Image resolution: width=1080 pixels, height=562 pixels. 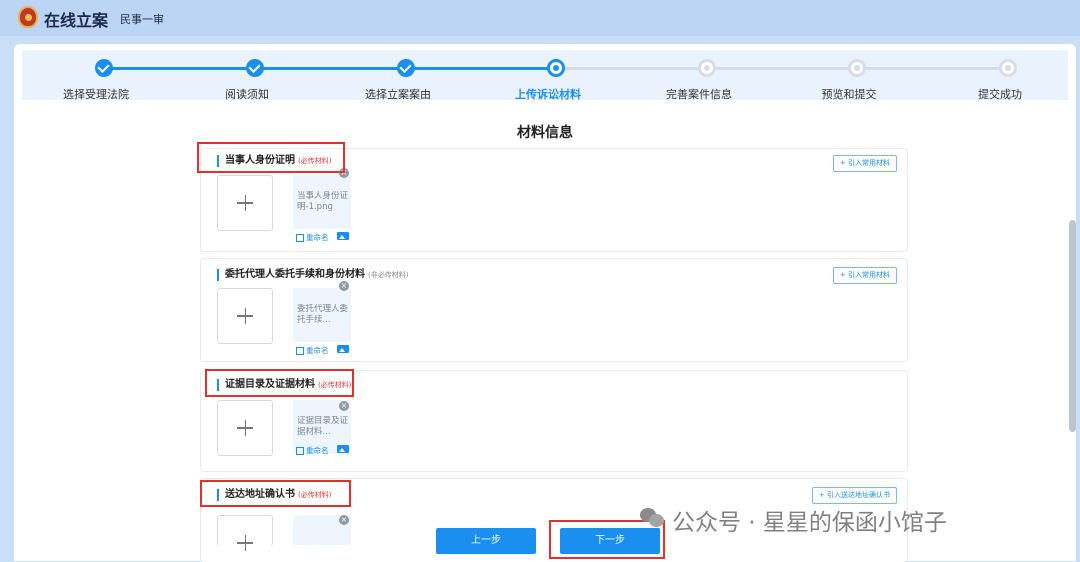 What do you see at coordinates (104, 68) in the screenshot?
I see `step-1-check-icon` at bounding box center [104, 68].